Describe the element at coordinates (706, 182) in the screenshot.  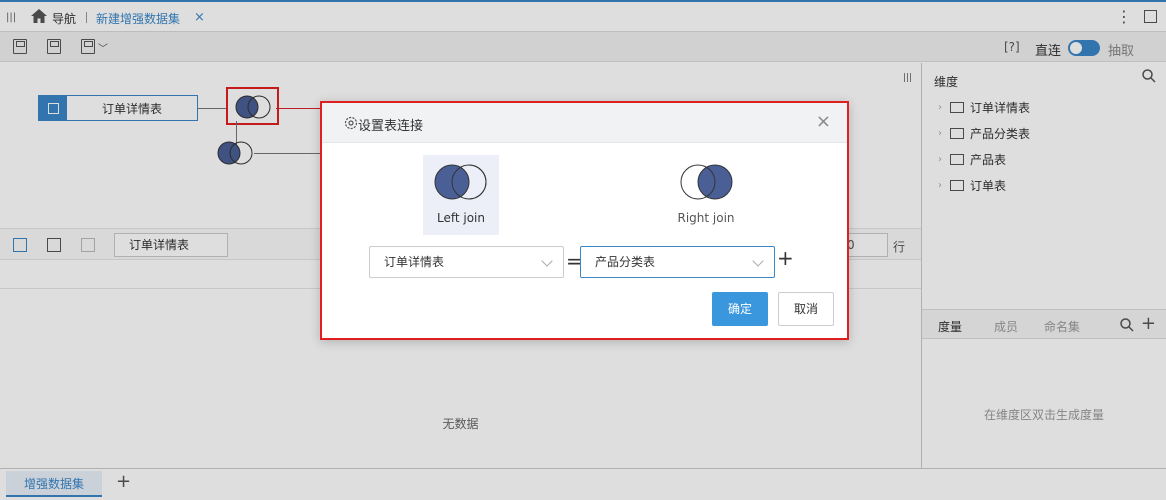
I see `right-join-icon` at that location.